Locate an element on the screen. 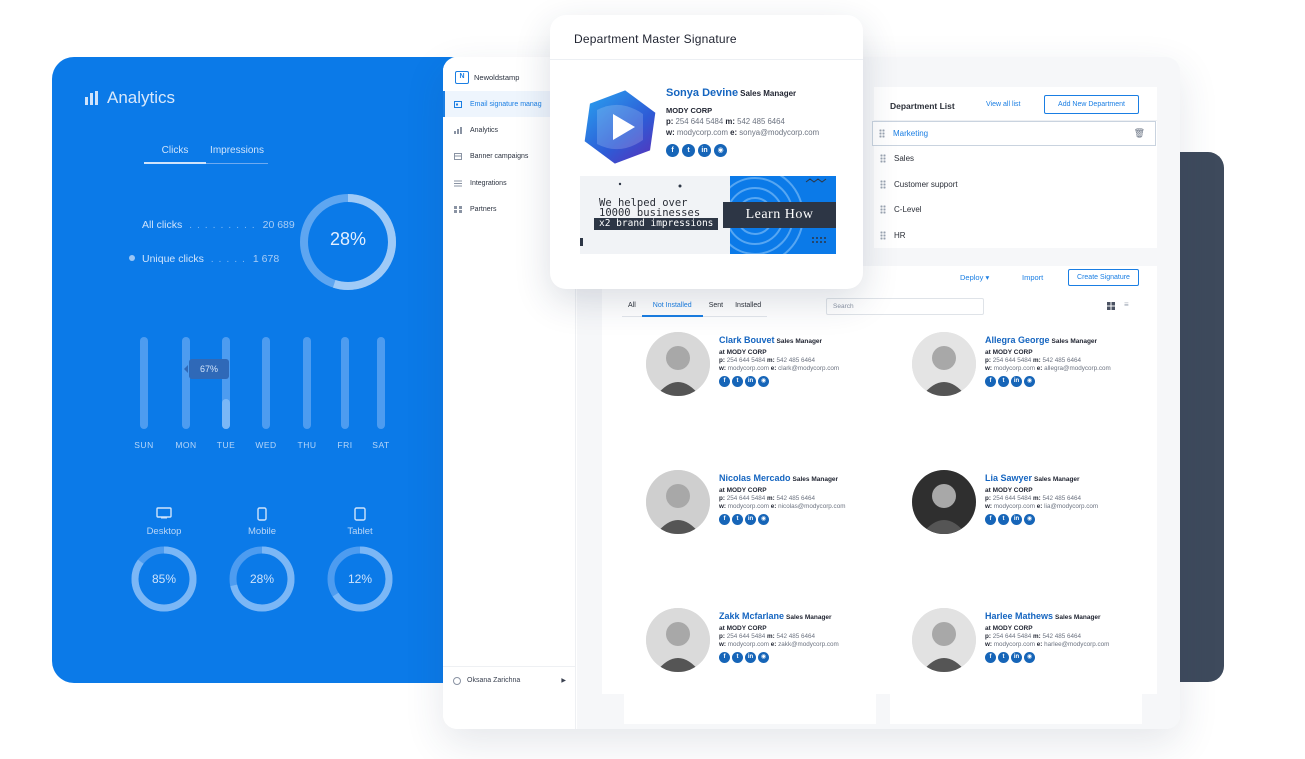  banner-highlight: x2 brand impressions is located at coordinates (656, 224).